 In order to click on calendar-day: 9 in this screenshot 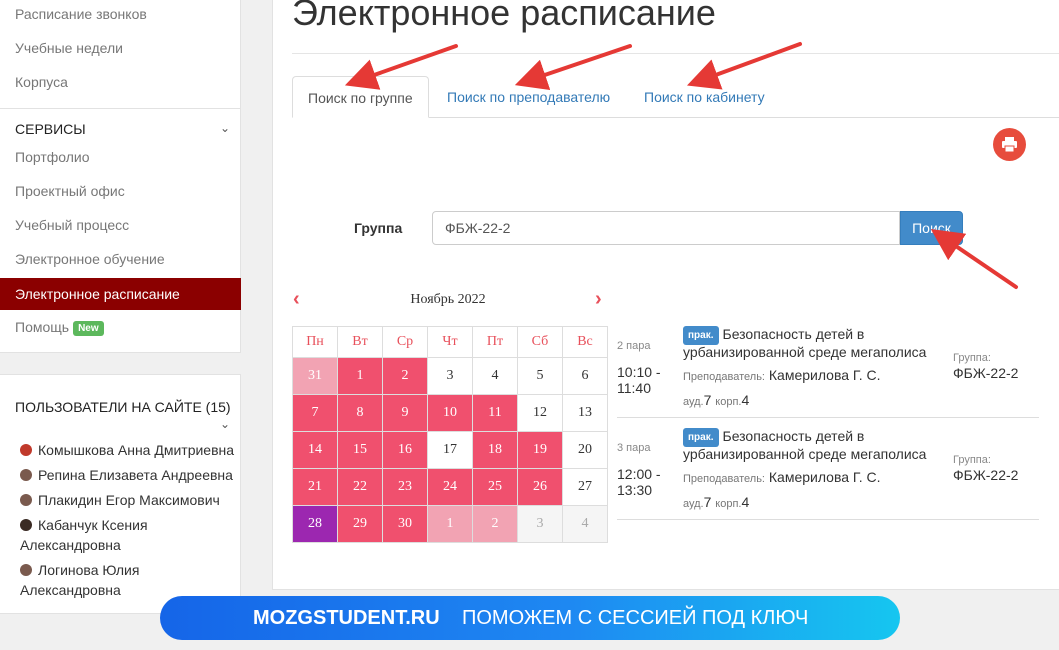, I will do `click(405, 413)`.